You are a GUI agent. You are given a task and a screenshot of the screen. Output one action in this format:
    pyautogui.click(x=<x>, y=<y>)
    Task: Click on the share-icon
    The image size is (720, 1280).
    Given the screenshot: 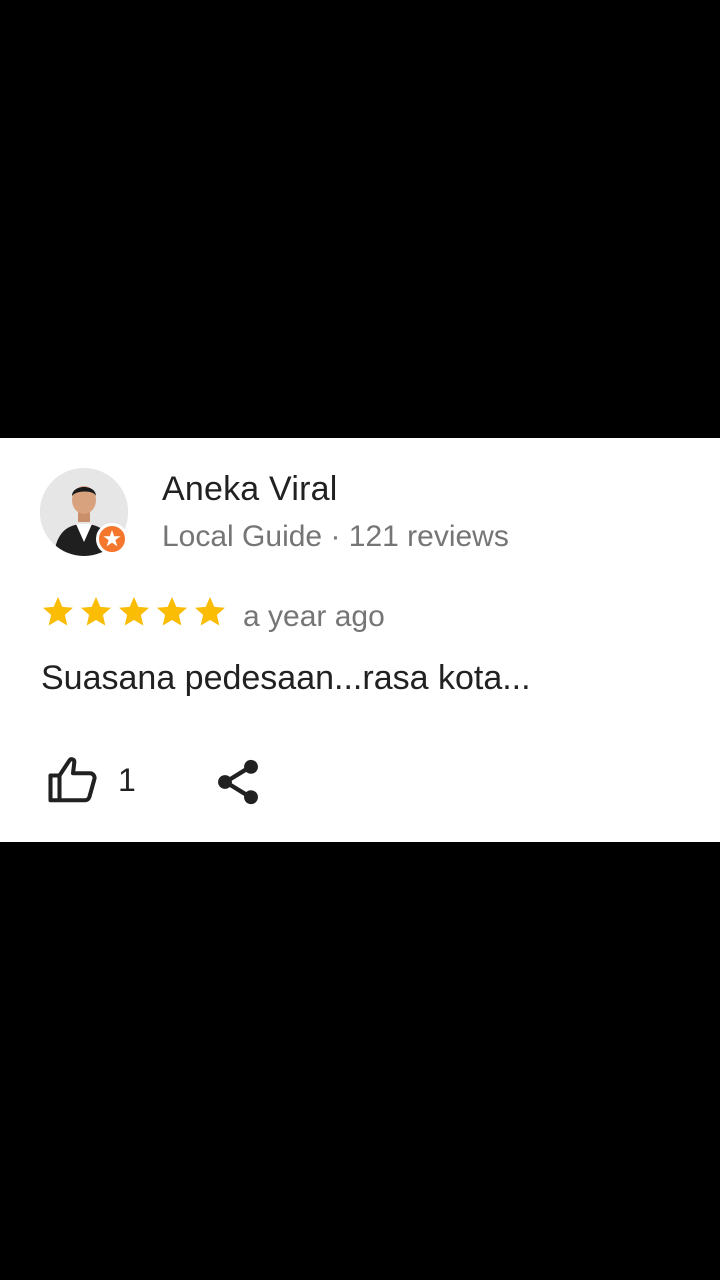 What is the action you would take?
    pyautogui.click(x=238, y=782)
    